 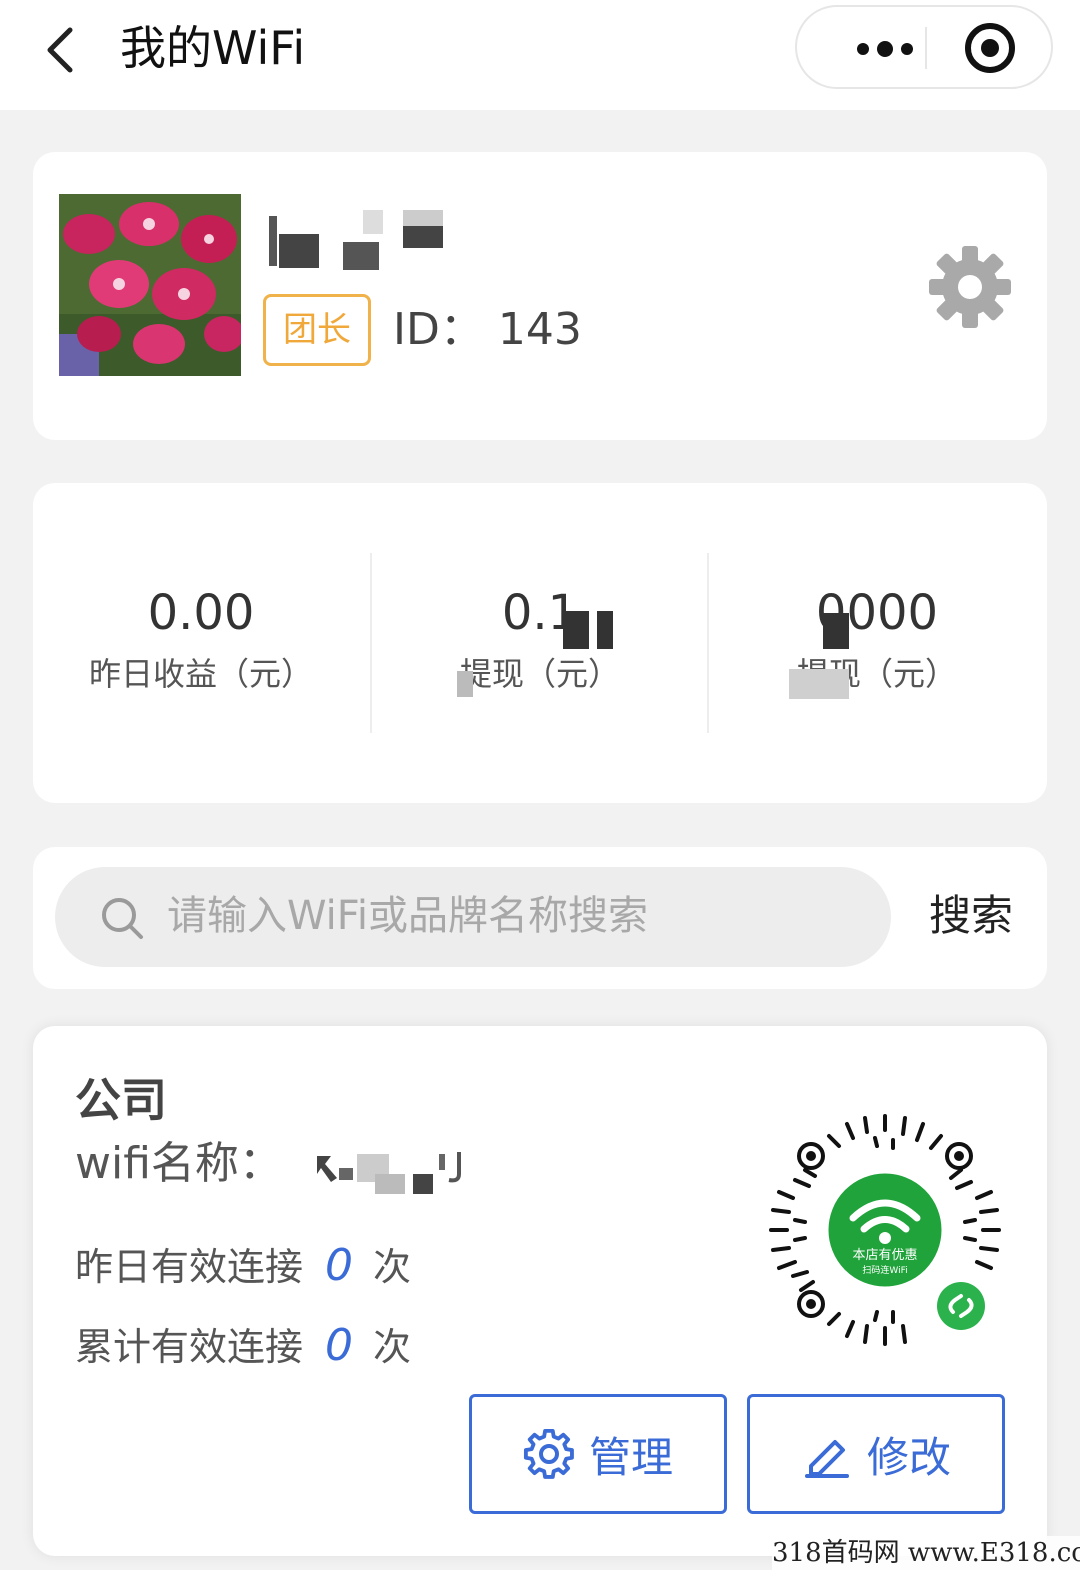 I want to click on capsule-divider, so click(x=926, y=48).